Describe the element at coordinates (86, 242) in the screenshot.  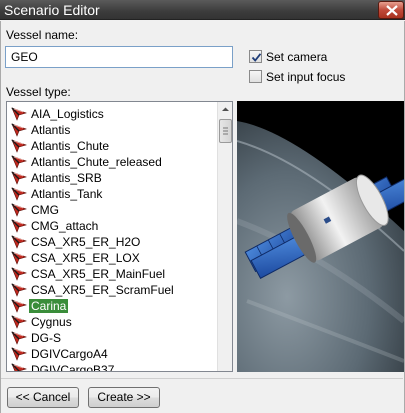
I see `list-item-label: CSA_XR5_ER_H2O` at that location.